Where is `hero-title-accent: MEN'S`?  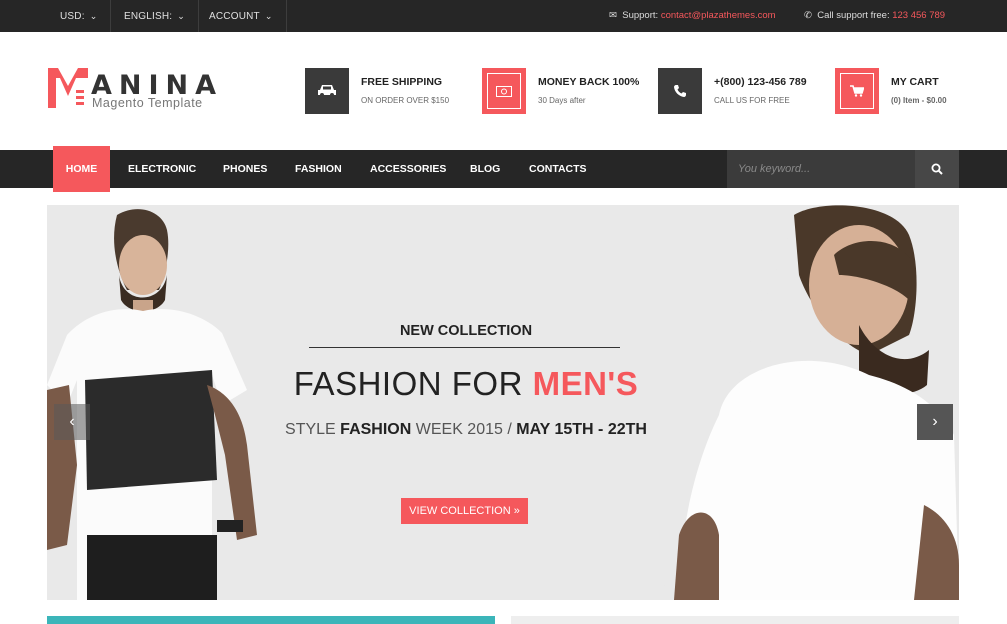 hero-title-accent: MEN'S is located at coordinates (585, 383).